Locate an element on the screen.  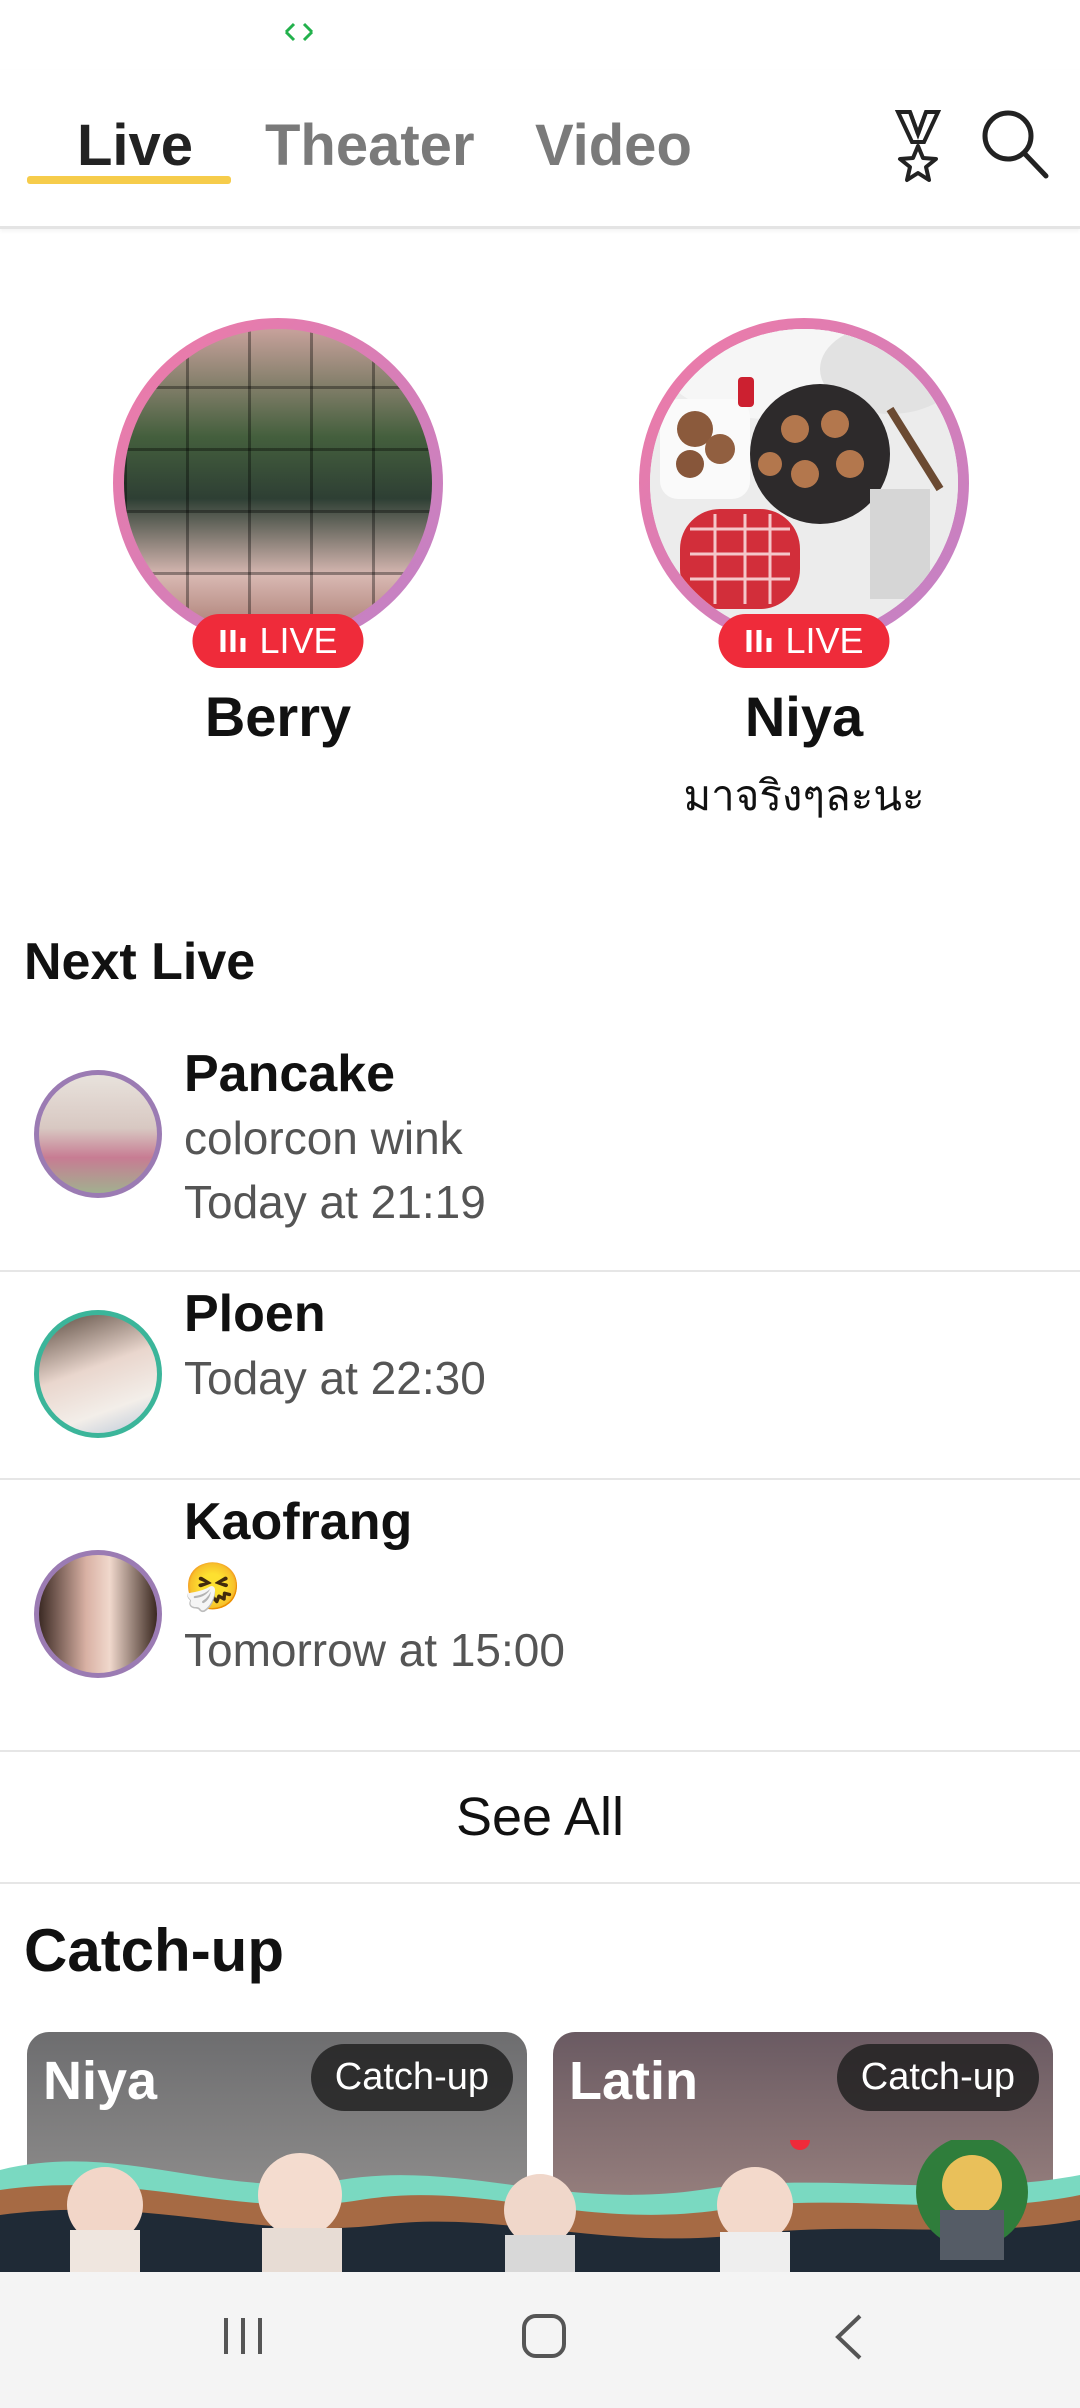
catch-up-heading: Catch-up is located at coordinates (154, 1950).